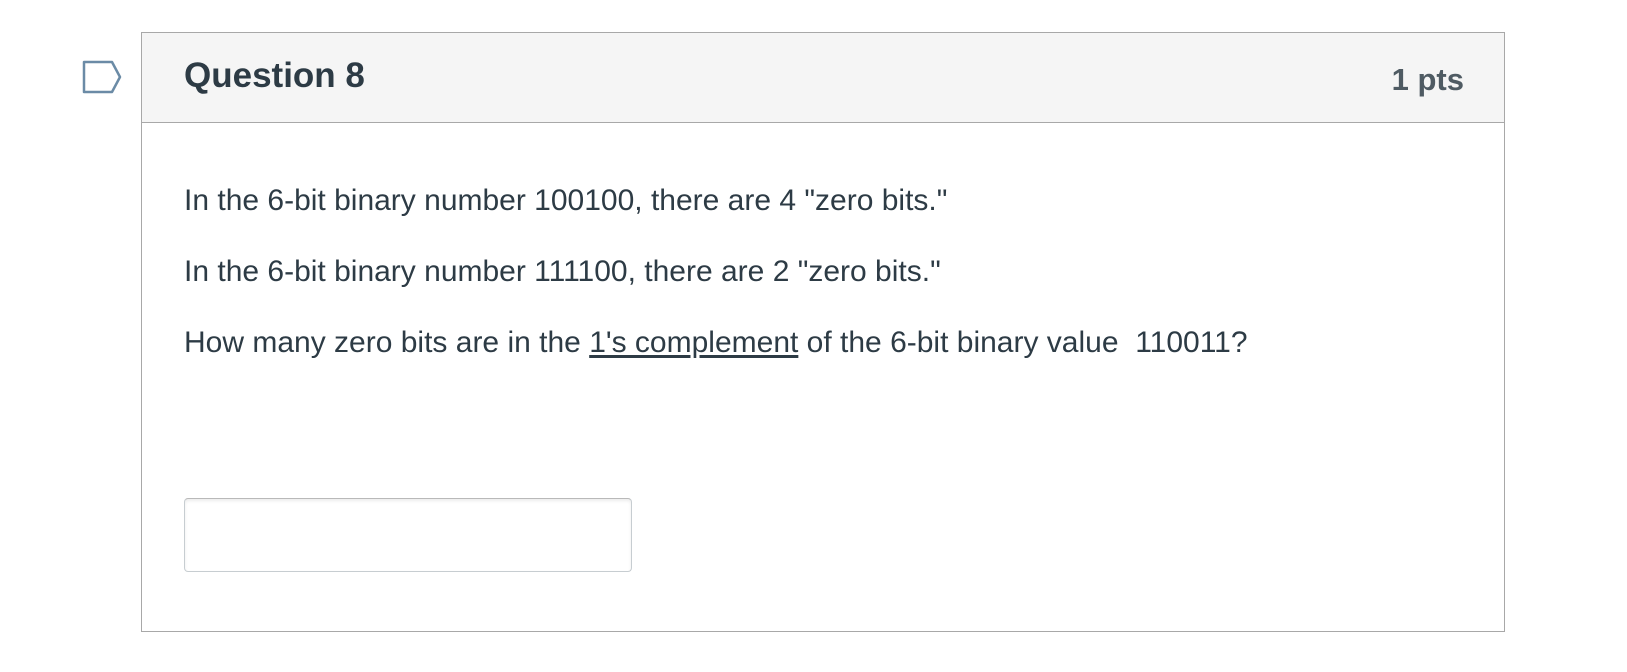  What do you see at coordinates (823, 78) in the screenshot?
I see `question-header: Question 8 1 pts` at bounding box center [823, 78].